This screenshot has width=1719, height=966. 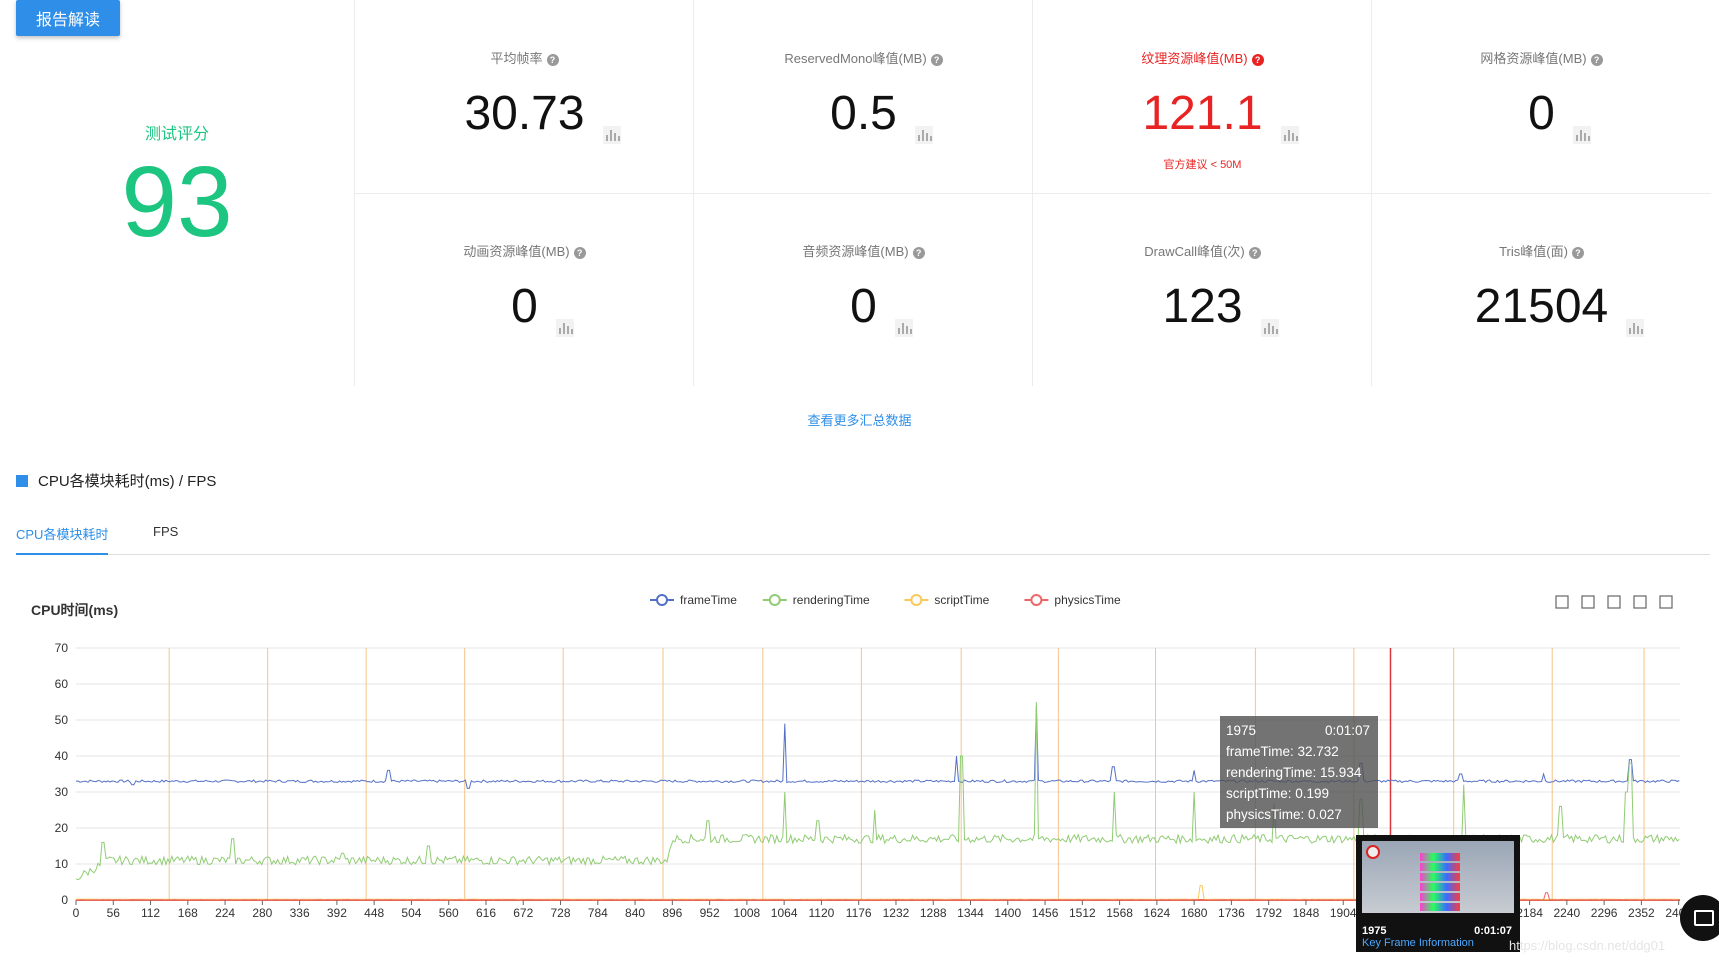 What do you see at coordinates (877, 747) in the screenshot?
I see `series-line-frameTime` at bounding box center [877, 747].